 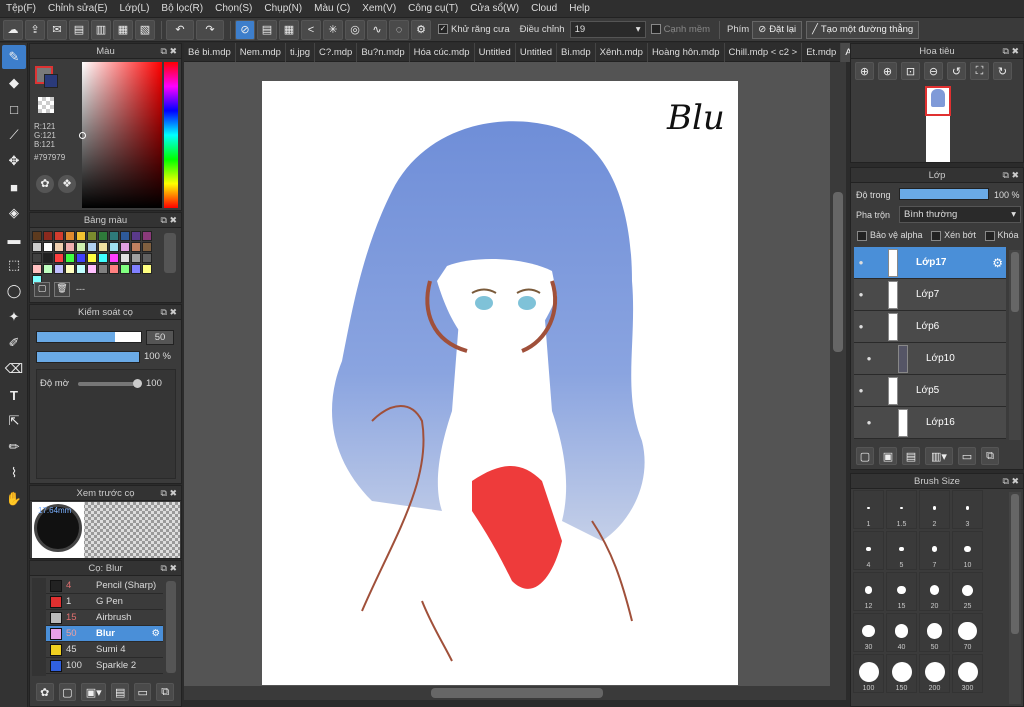 I want to click on brush-size-cell: 150, so click(x=901, y=673).